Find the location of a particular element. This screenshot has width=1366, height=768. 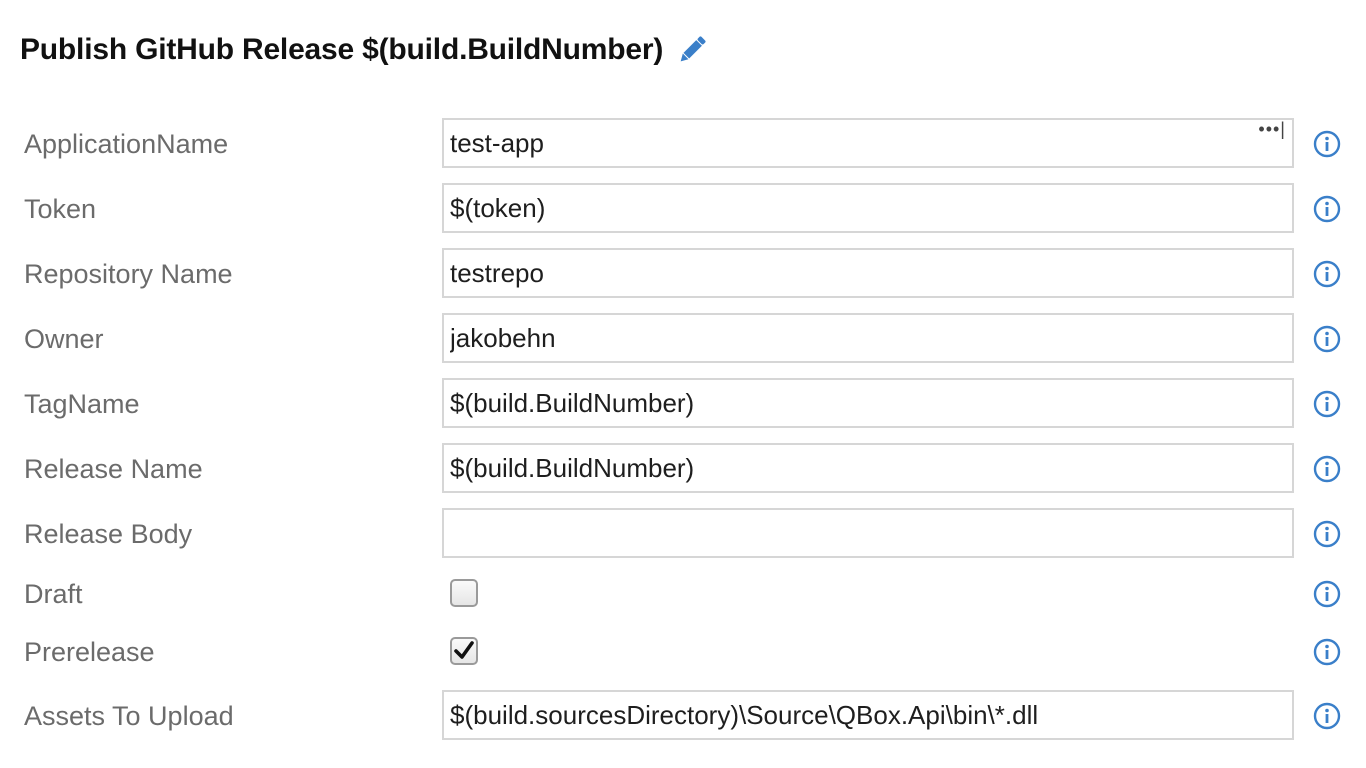

row-assets-to-upload: Assets To Upload is located at coordinates (683, 716).